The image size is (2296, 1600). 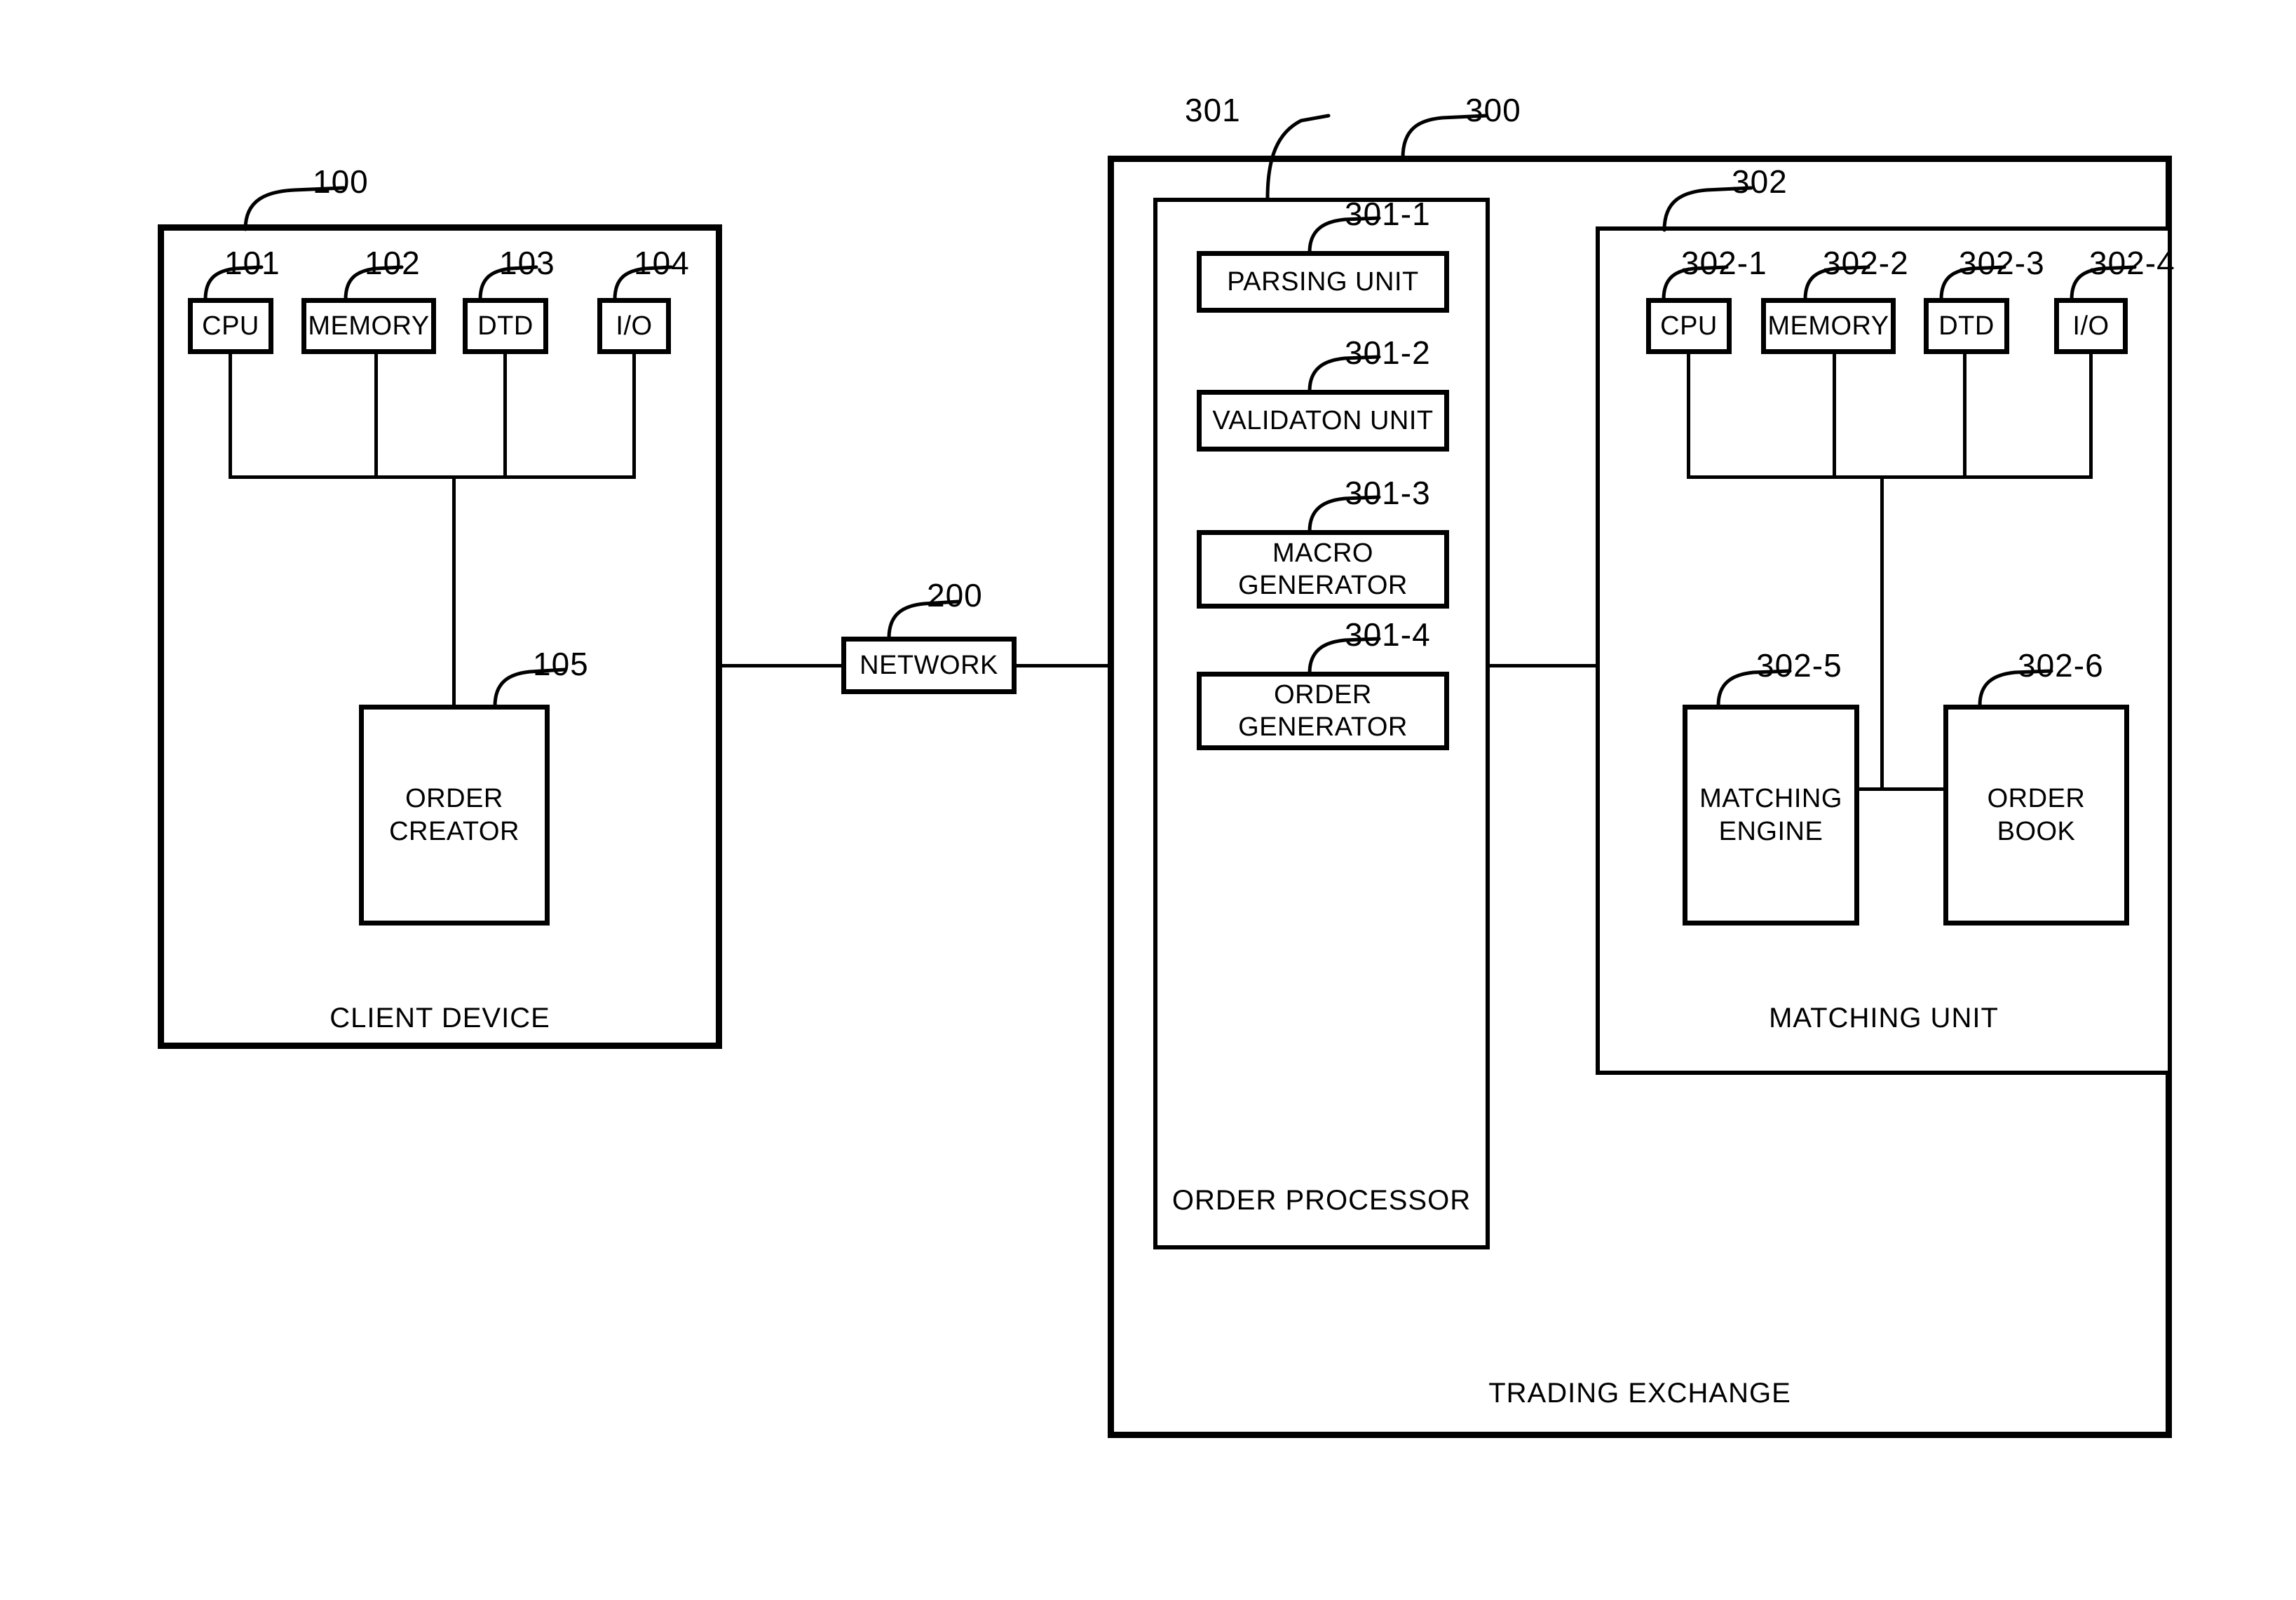 What do you see at coordinates (527, 263) in the screenshot?
I see `ref-103: 103` at bounding box center [527, 263].